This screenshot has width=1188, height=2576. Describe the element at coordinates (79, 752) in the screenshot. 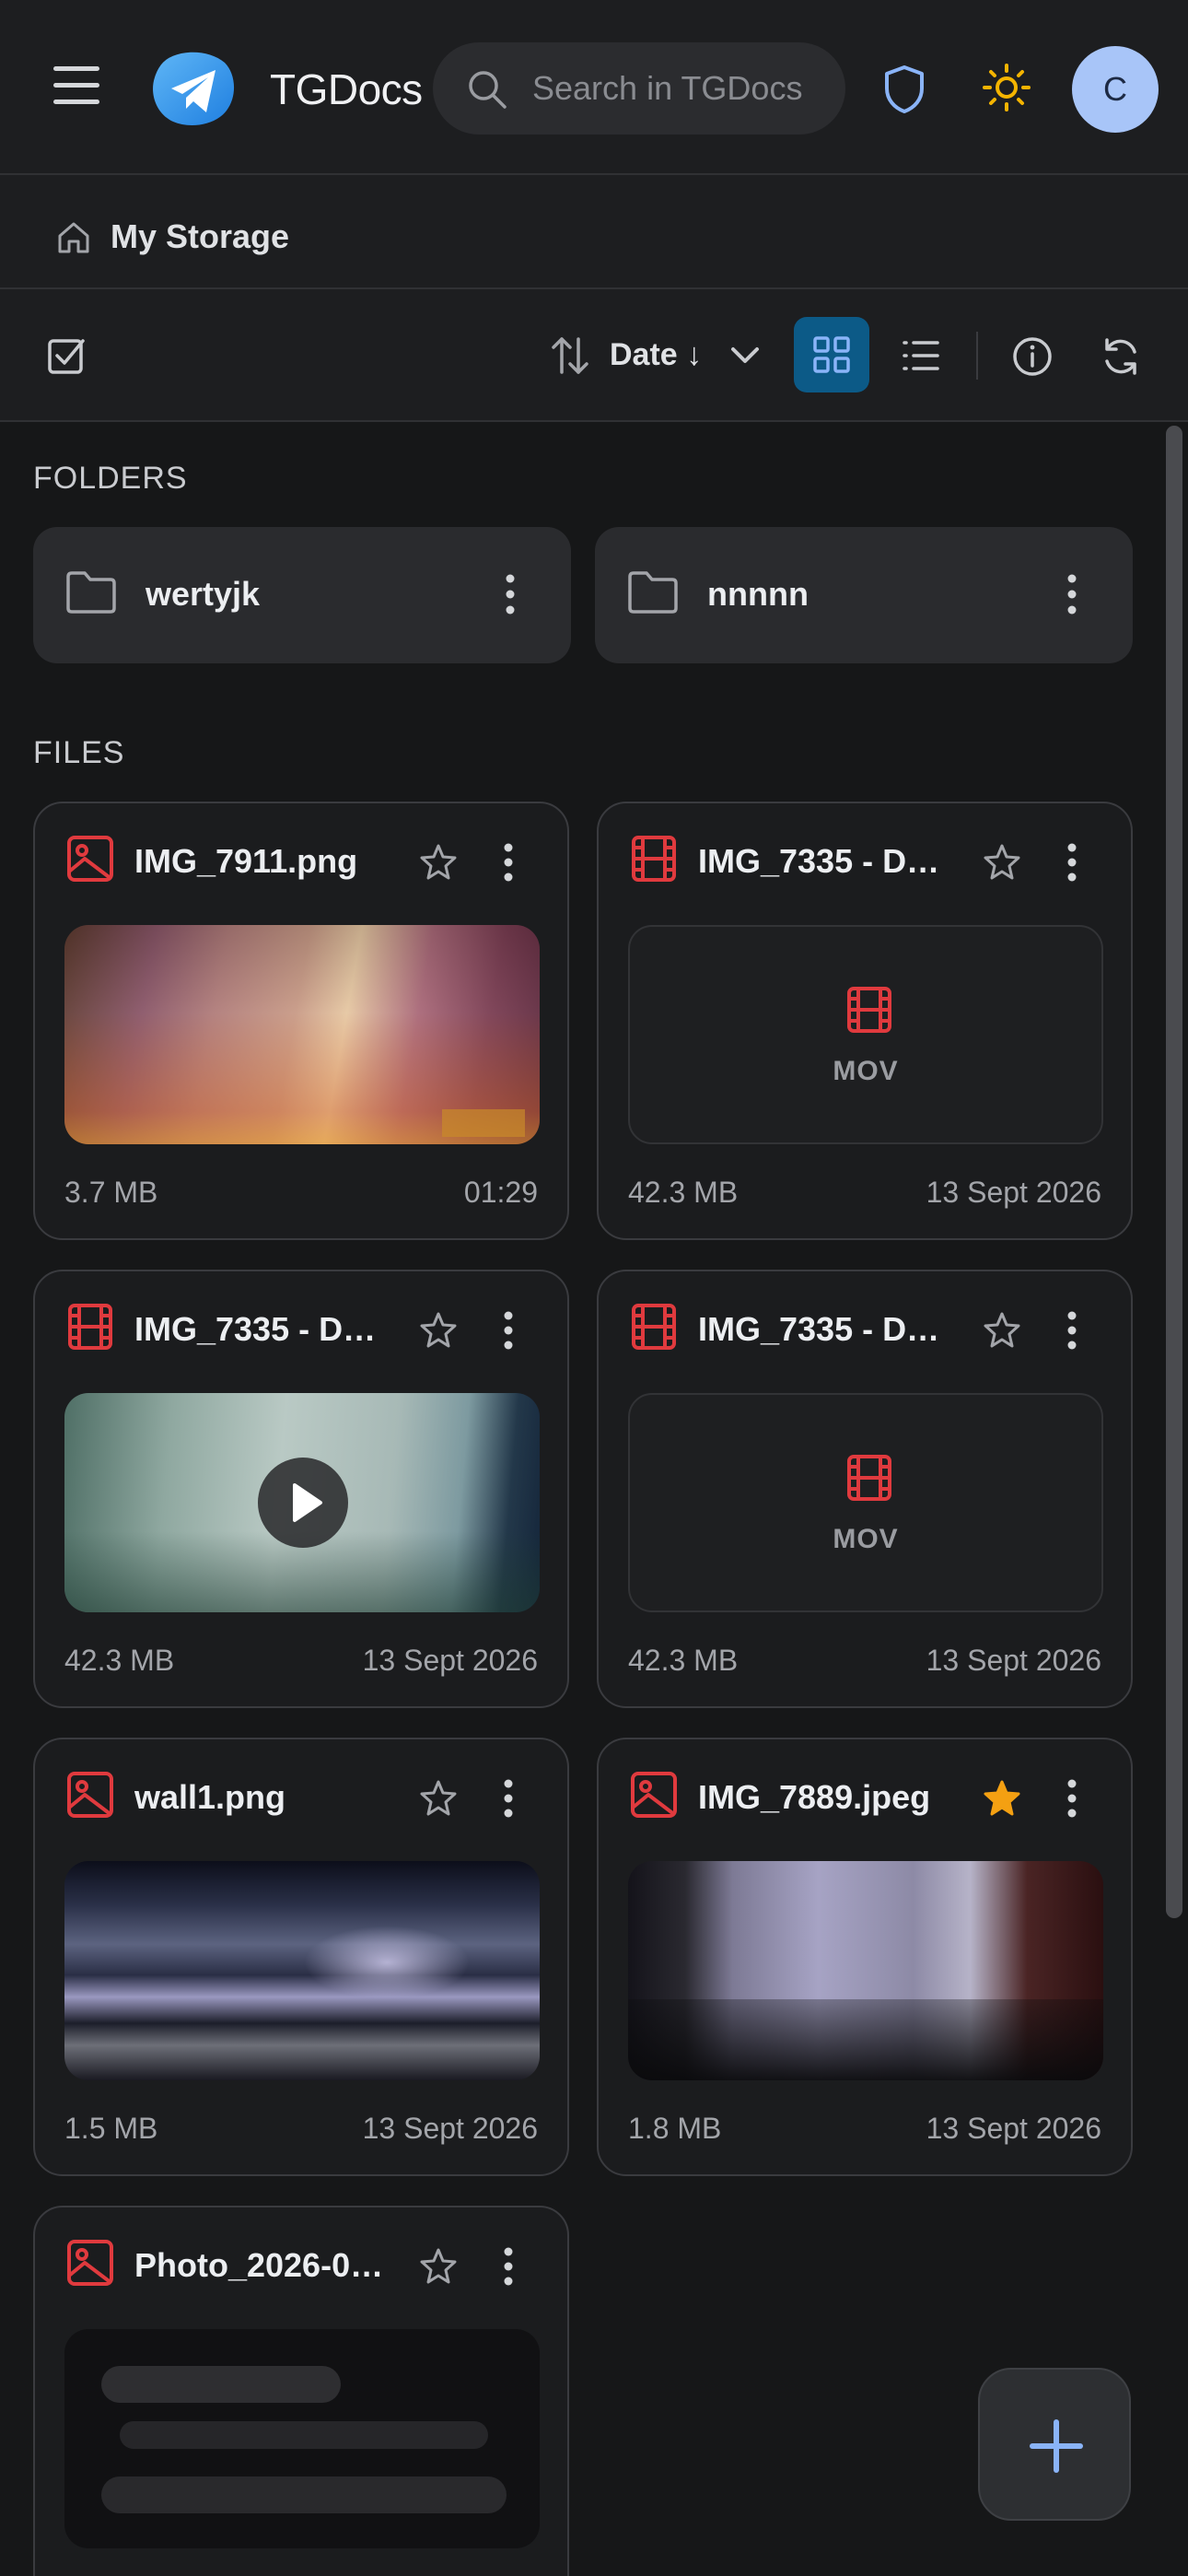

I see `files-section-title: FILES` at that location.